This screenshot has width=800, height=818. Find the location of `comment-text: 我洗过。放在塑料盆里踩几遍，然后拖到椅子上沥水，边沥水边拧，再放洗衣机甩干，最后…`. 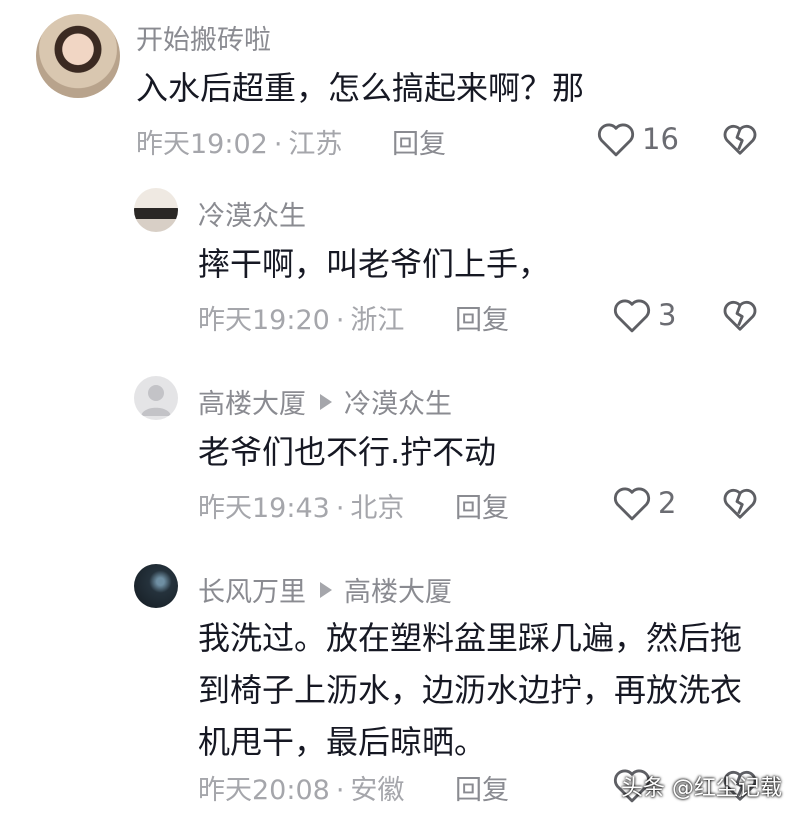

comment-text: 我洗过。放在塑料盆里踩几遍，然后拖到椅子上沥水，边沥水边拧，再放洗衣机甩干，最后… is located at coordinates (470, 690).